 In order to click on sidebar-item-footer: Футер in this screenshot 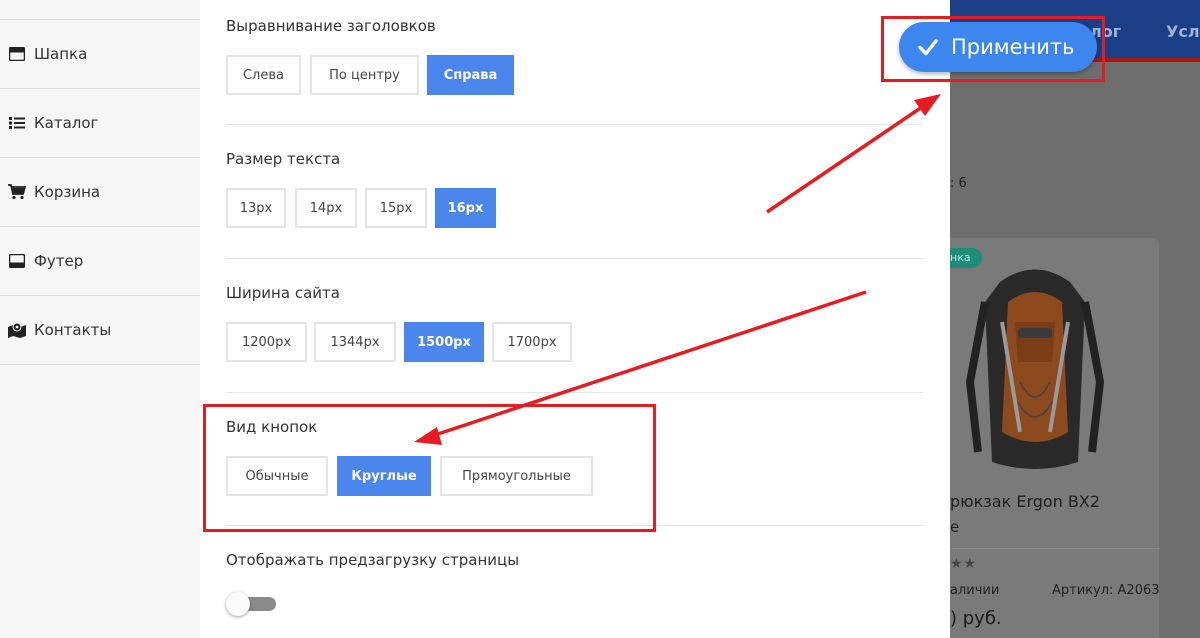, I will do `click(100, 261)`.